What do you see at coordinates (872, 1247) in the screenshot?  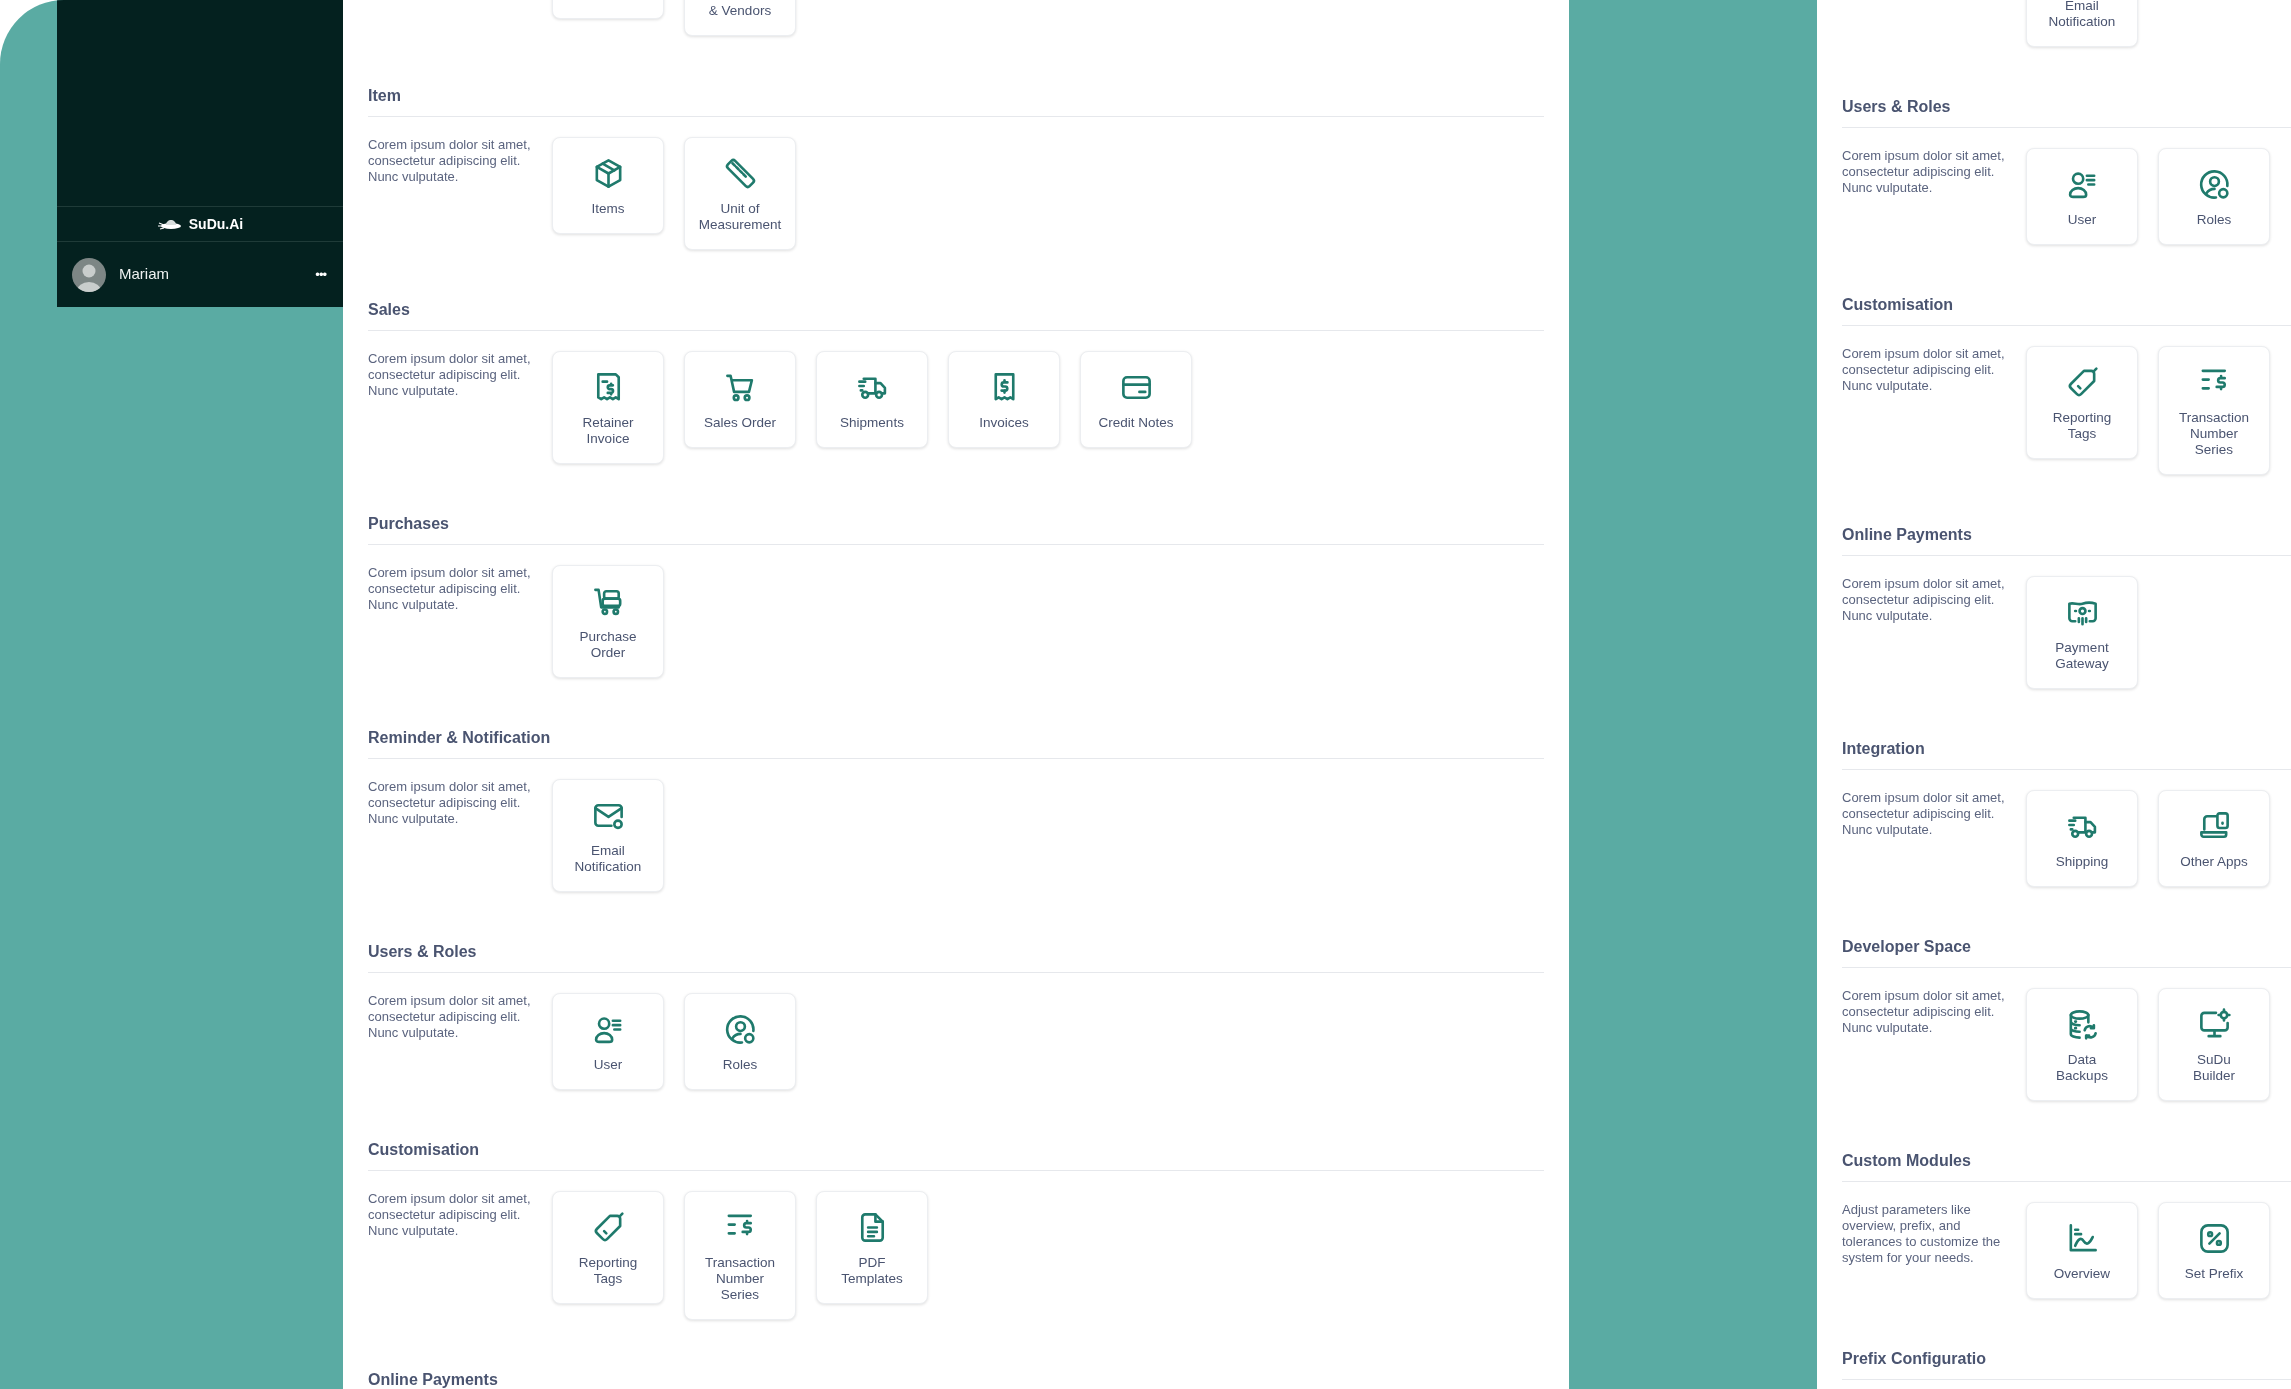 I see `settings-card: PDF Templates` at bounding box center [872, 1247].